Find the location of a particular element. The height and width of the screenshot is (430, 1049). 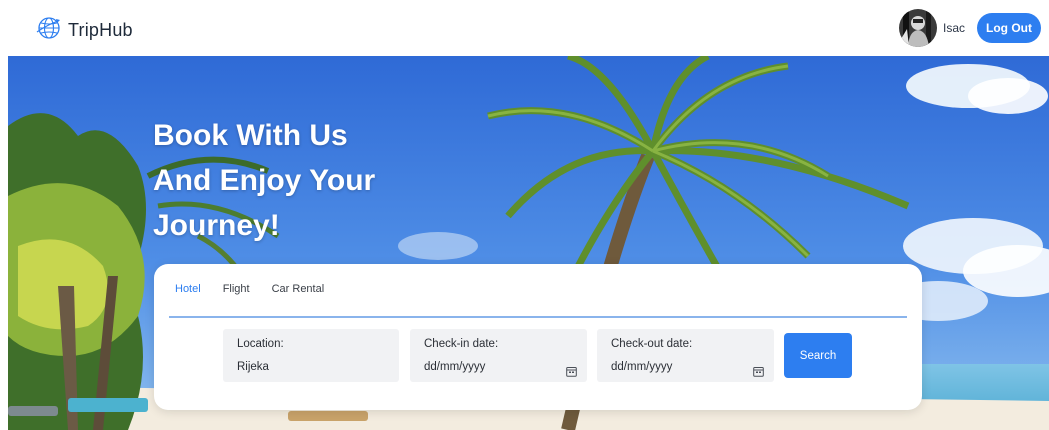

checkout-field: Check-out date: dd/mm/yyyy is located at coordinates (685, 355).